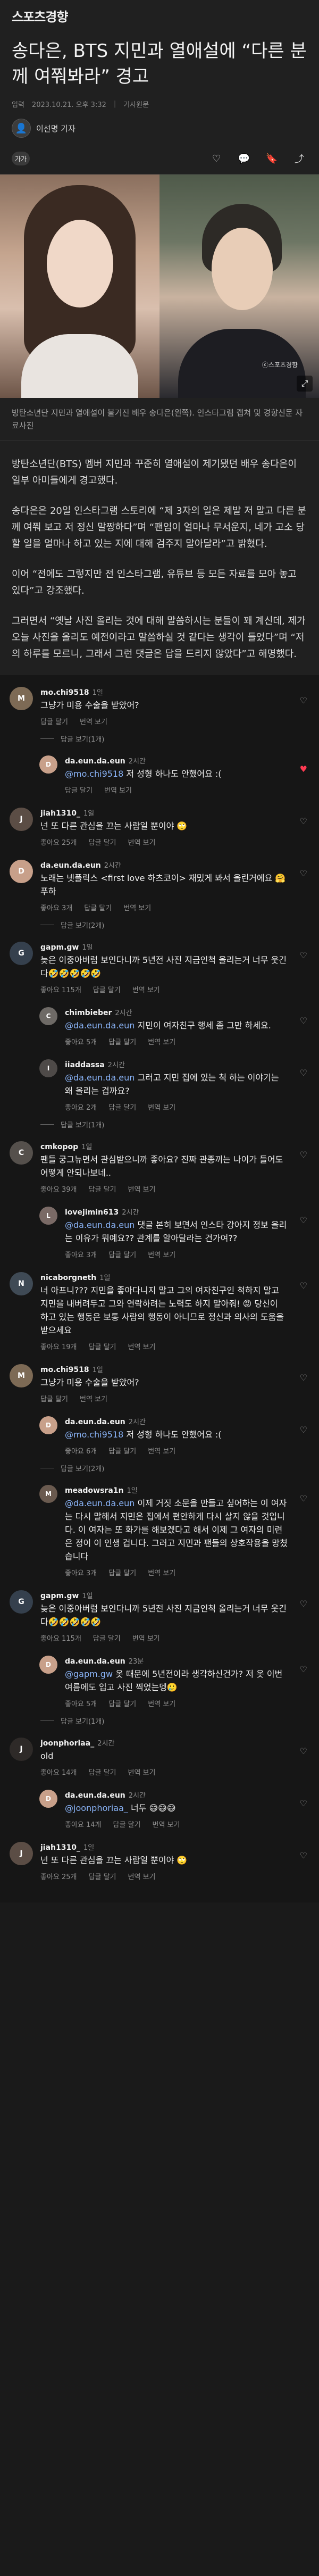 This screenshot has width=319, height=2576. I want to click on mention-link: @joonphoriaa_, so click(96, 1808).